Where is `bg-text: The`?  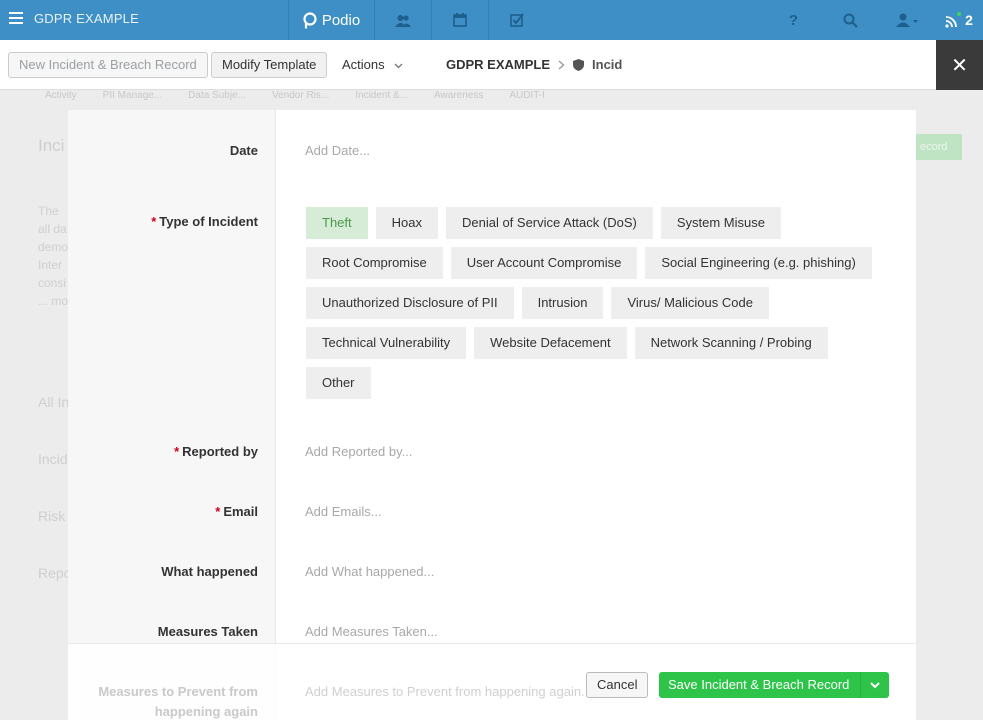
bg-text: The is located at coordinates (48, 211).